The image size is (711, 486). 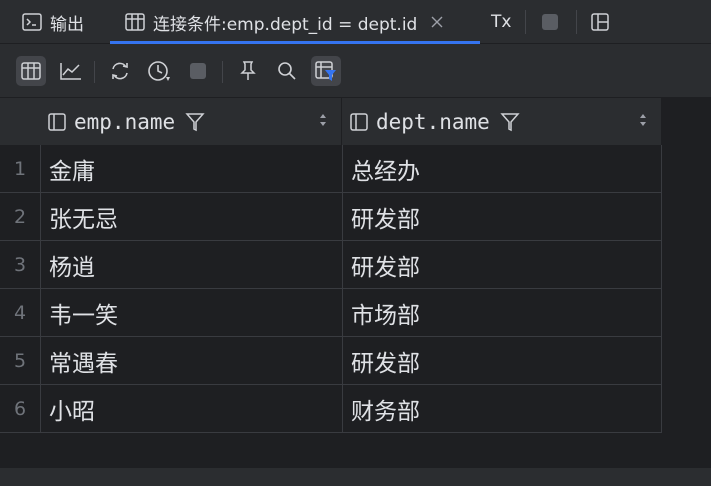 What do you see at coordinates (502, 313) in the screenshot?
I see `cell-dept-name: 市场部` at bounding box center [502, 313].